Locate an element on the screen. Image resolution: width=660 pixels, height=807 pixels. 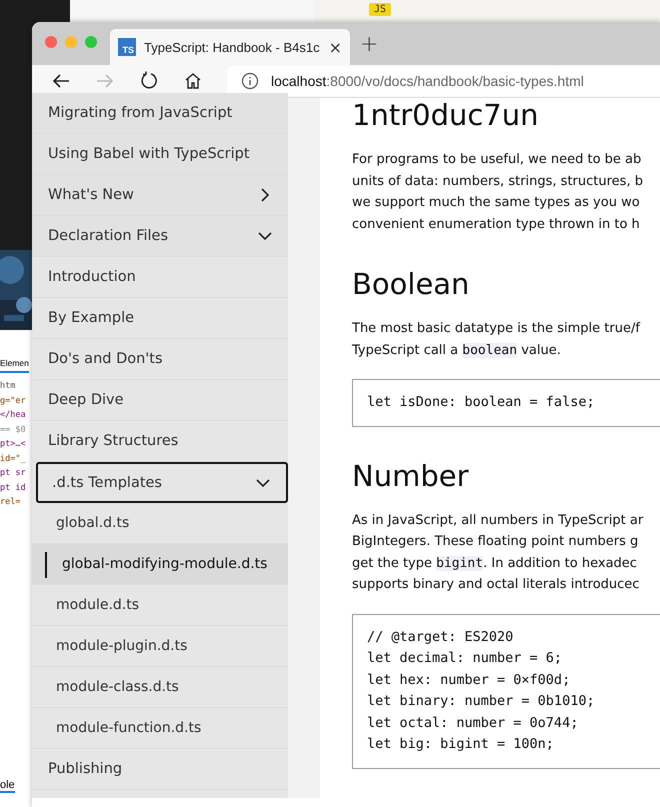
code-line: id="_ is located at coordinates (13, 459).